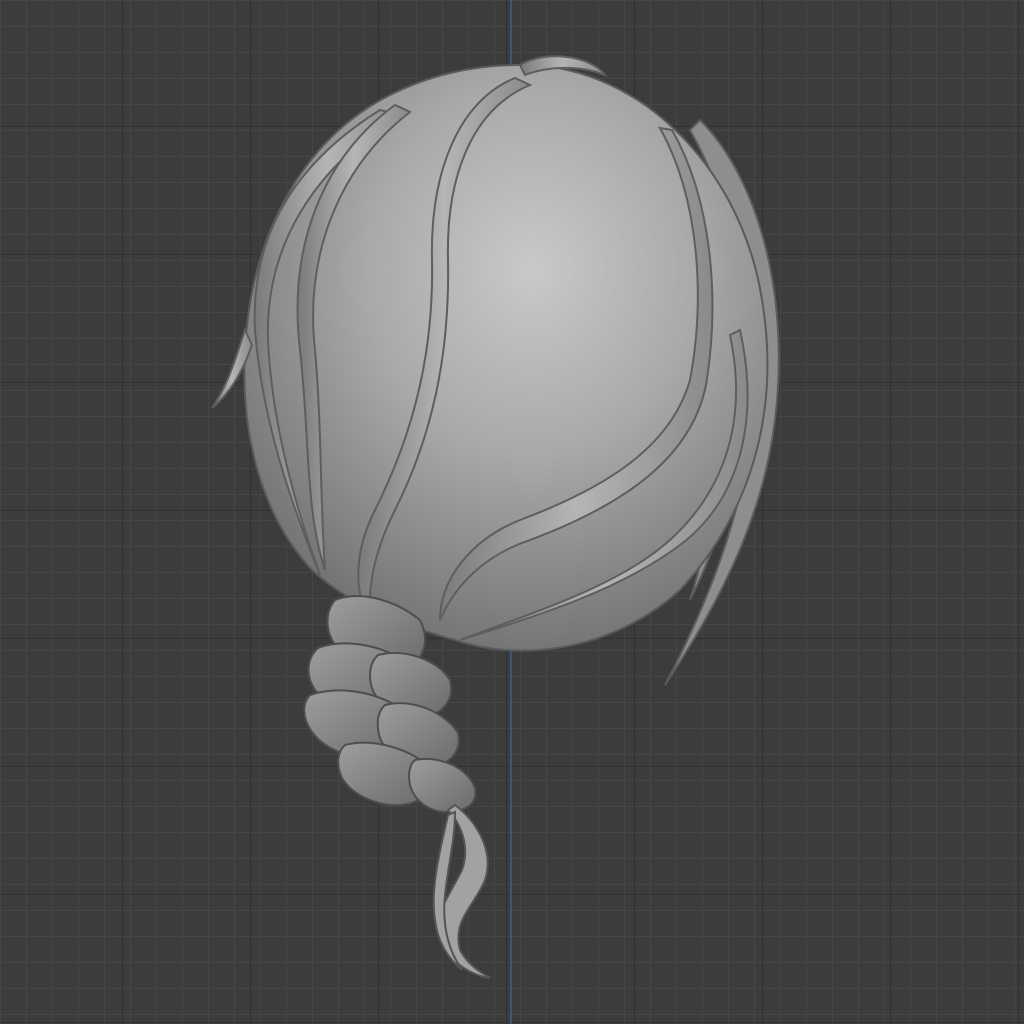  I want to click on braid-tail, so click(461, 891).